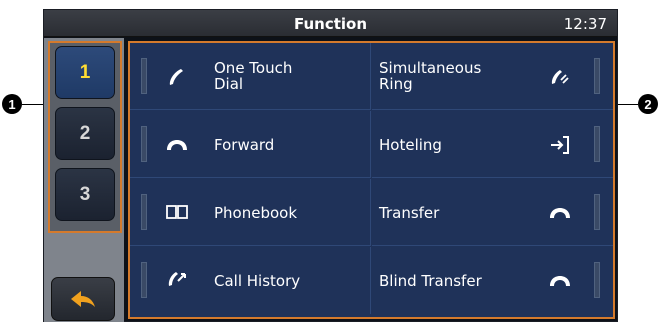 The height and width of the screenshot is (327, 661). I want to click on back-arrow-icon, so click(83, 299).